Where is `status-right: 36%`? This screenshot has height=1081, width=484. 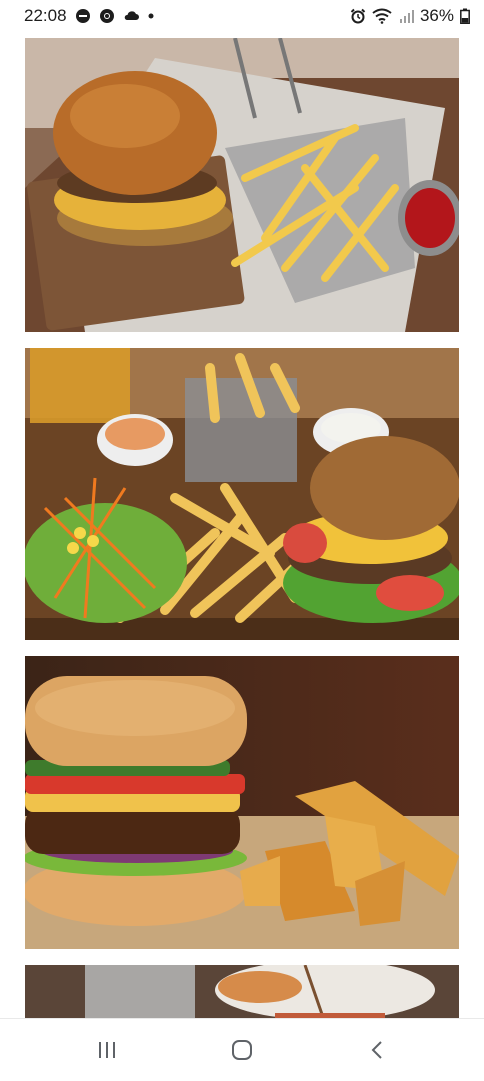 status-right: 36% is located at coordinates (410, 16).